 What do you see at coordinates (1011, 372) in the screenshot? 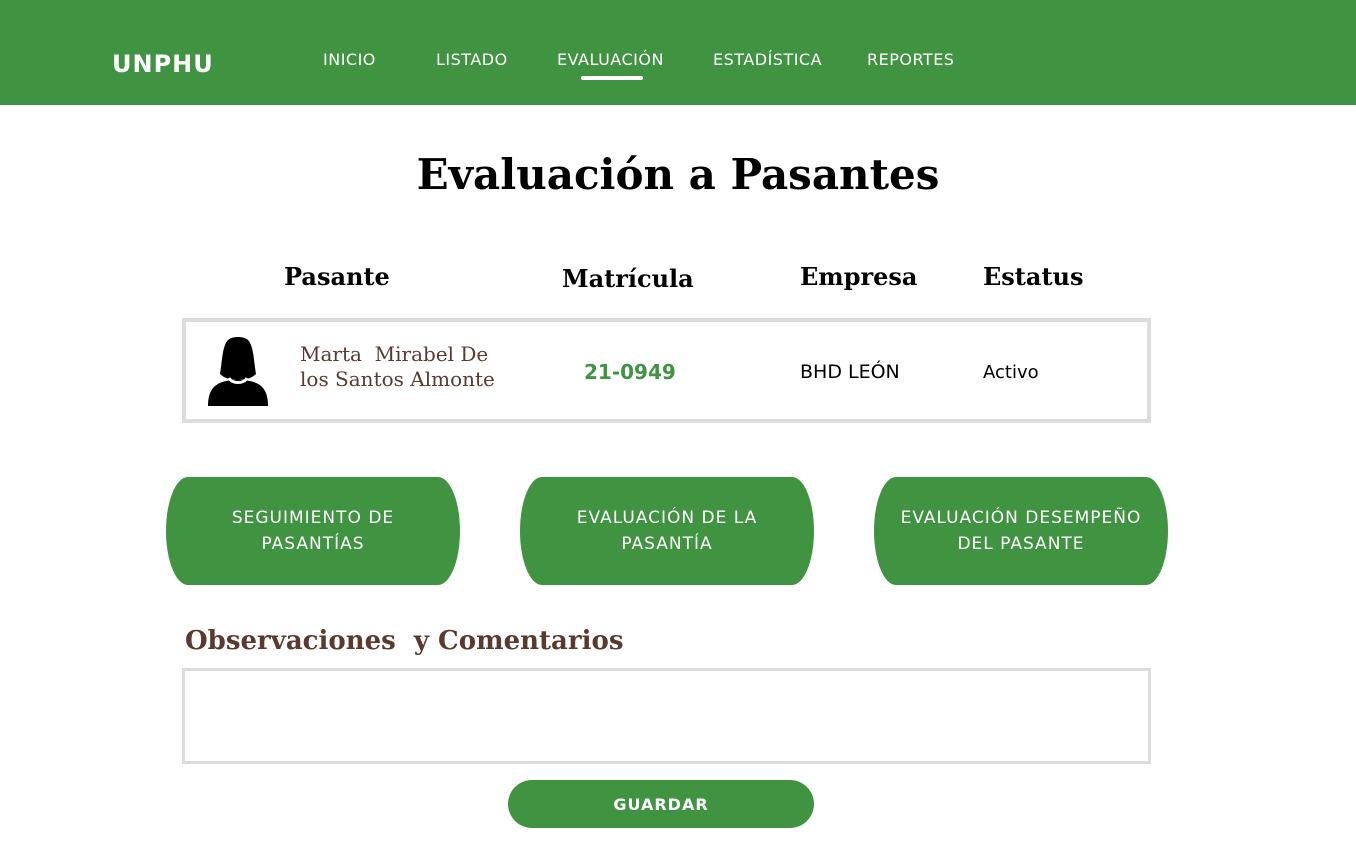
I see `intern-estatus: Activo` at bounding box center [1011, 372].